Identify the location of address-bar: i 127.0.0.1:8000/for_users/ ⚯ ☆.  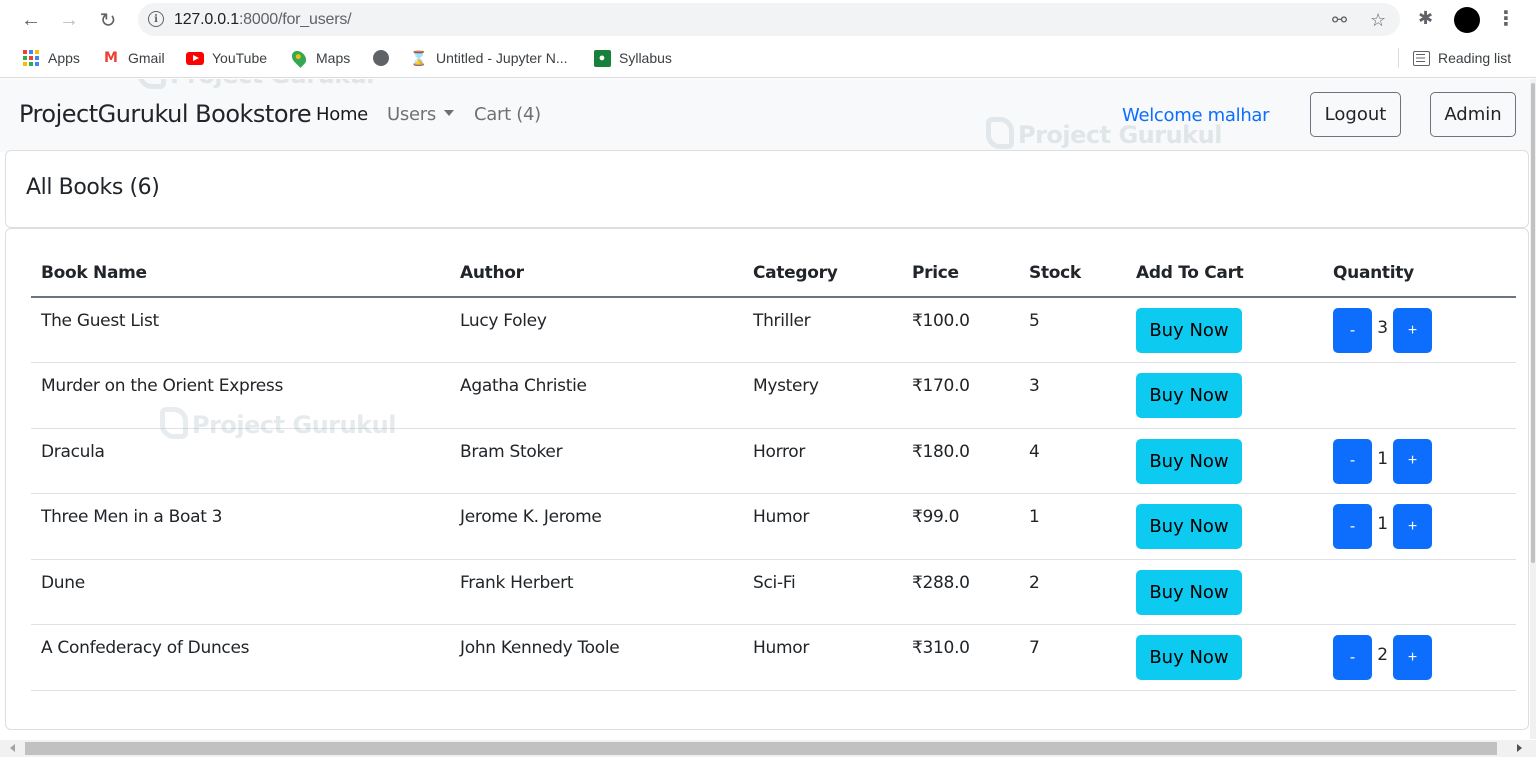
(769, 19).